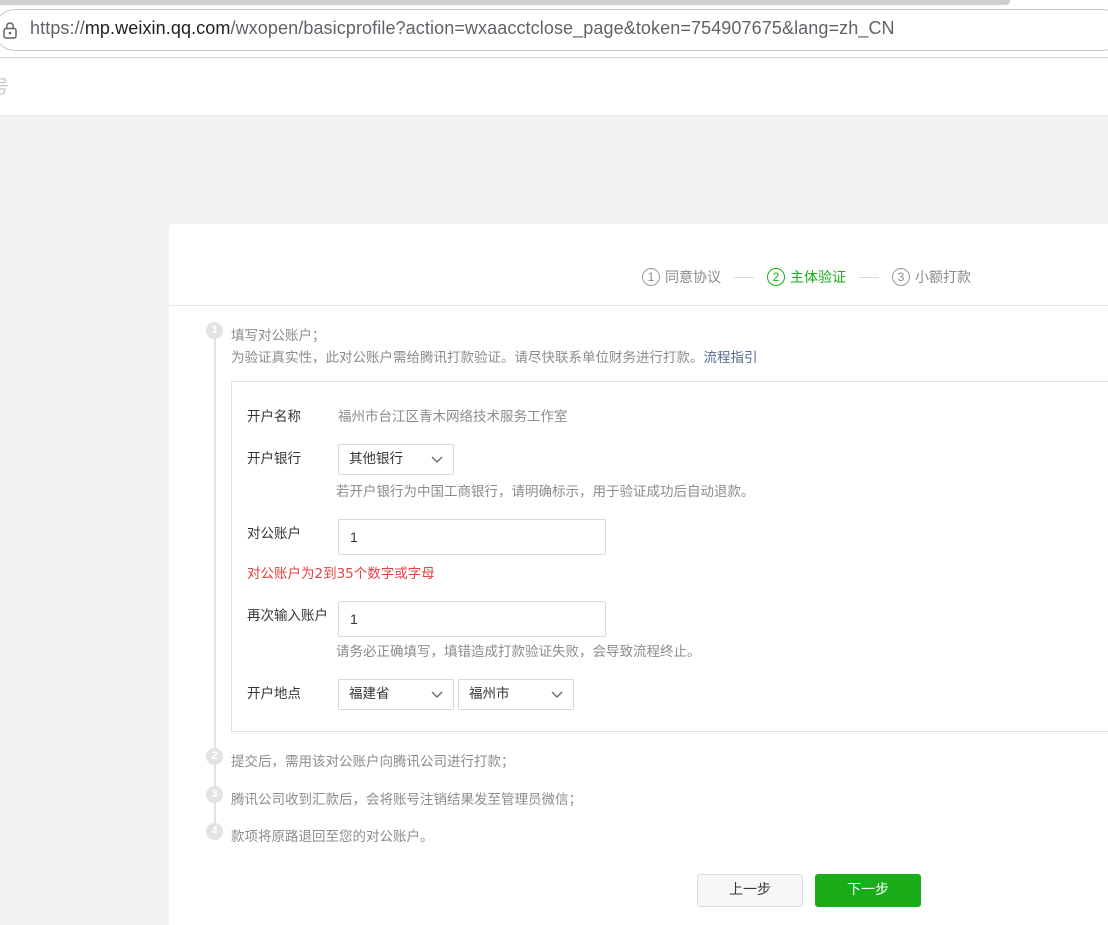 Image resolution: width=1108 pixels, height=925 pixels. I want to click on account-label: 对公账户, so click(274, 534).